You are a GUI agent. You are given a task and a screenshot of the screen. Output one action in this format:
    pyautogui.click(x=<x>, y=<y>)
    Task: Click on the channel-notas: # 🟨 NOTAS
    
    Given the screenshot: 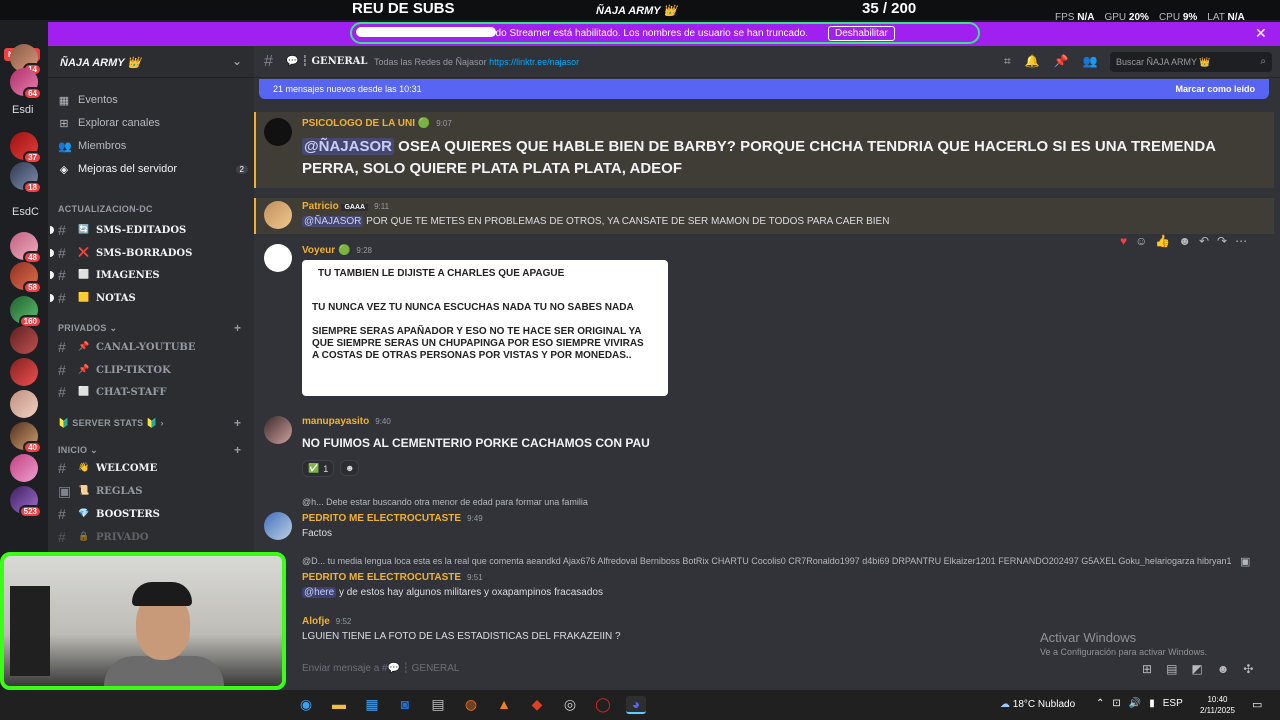 What is the action you would take?
    pyautogui.click(x=149, y=298)
    